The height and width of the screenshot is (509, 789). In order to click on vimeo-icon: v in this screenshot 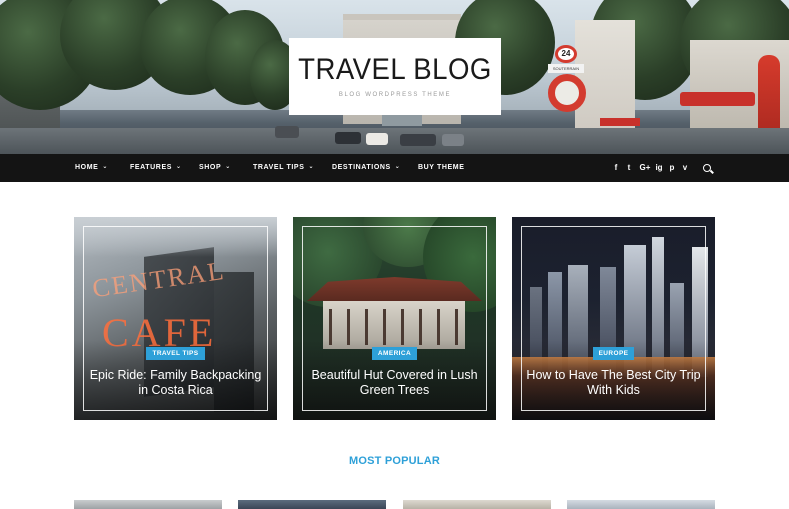, I will do `click(685, 168)`.